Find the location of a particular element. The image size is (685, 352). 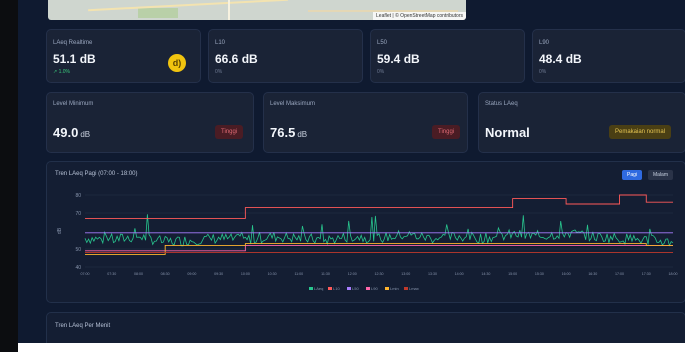

bottom-border is located at coordinates (351, 347).